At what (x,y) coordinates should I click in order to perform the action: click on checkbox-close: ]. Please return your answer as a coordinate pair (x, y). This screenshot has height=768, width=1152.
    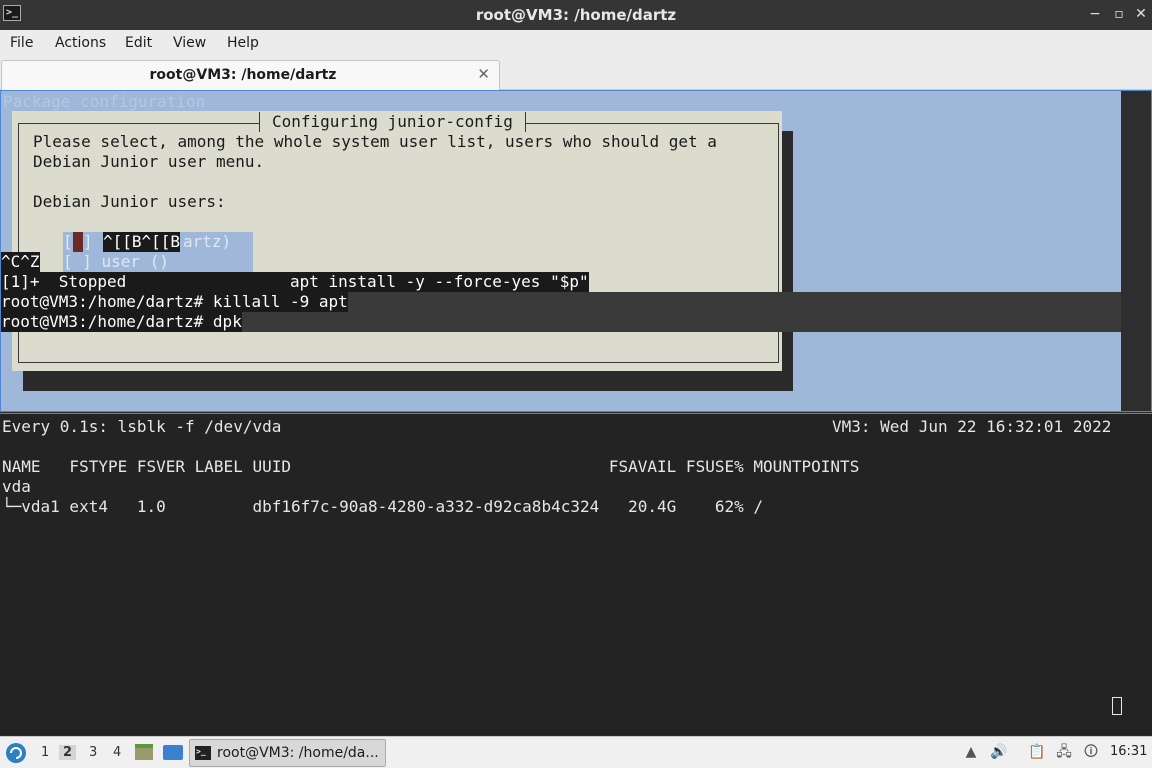
    Looking at the image, I should click on (88, 242).